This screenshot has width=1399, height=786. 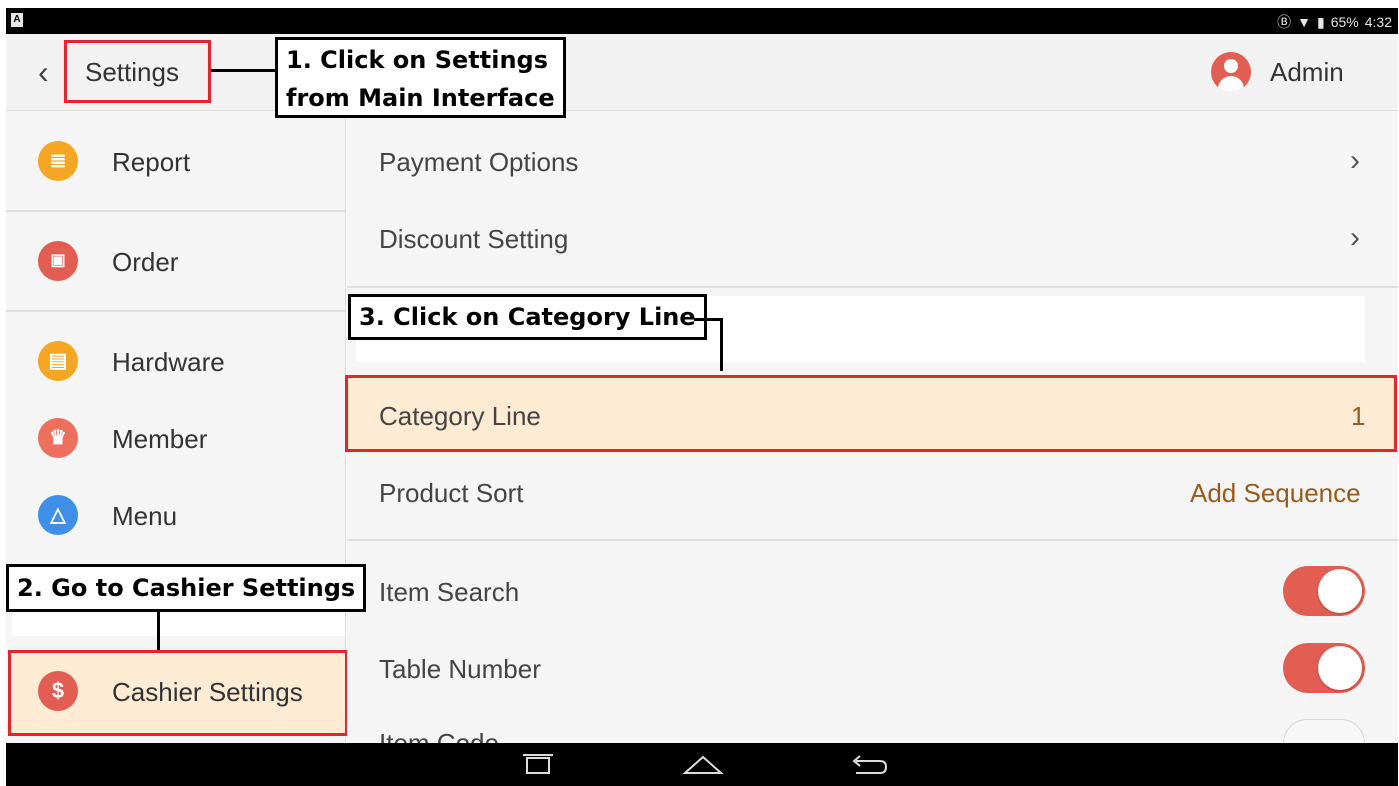 What do you see at coordinates (58, 438) in the screenshot?
I see `crown-icon: ♛` at bounding box center [58, 438].